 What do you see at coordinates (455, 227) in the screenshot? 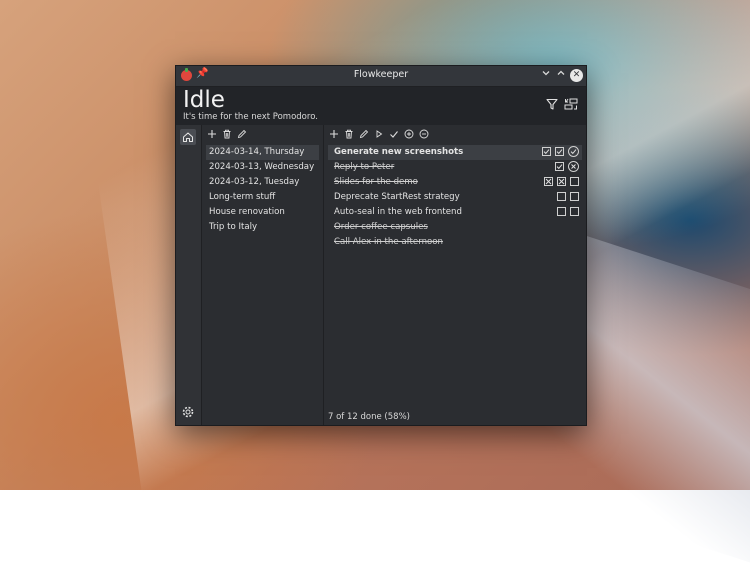
I see `task-row: Order coffee capsules` at bounding box center [455, 227].